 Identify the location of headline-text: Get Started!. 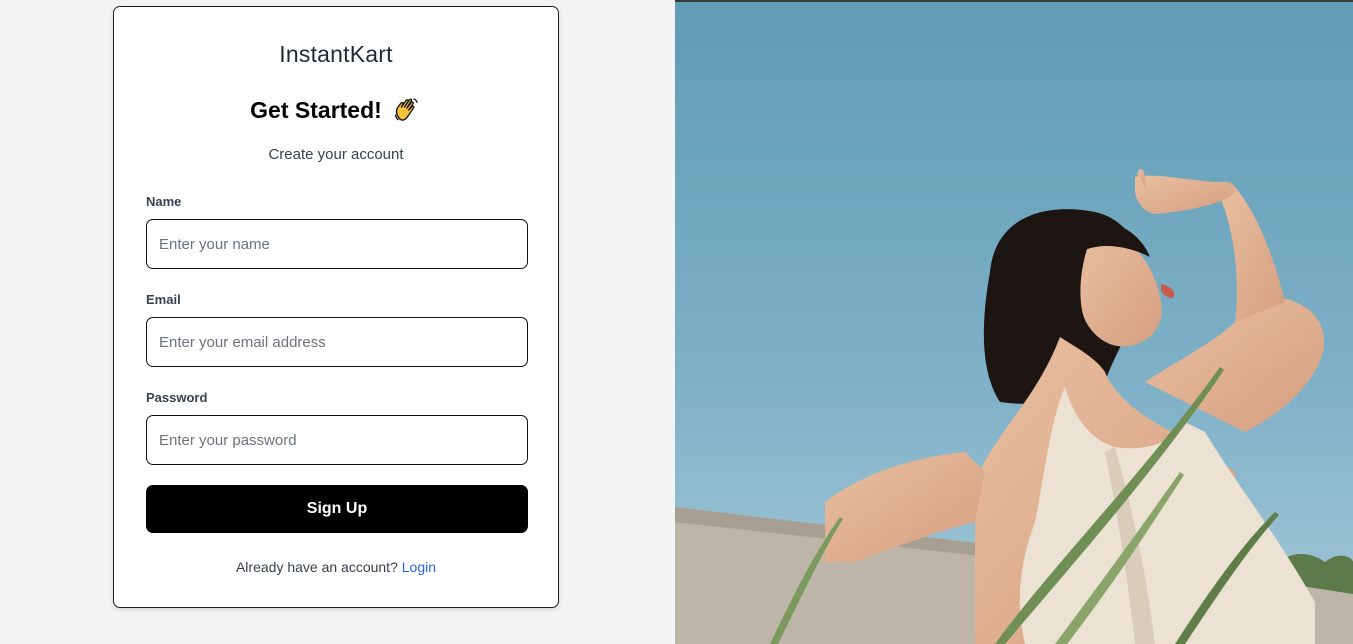
(316, 109).